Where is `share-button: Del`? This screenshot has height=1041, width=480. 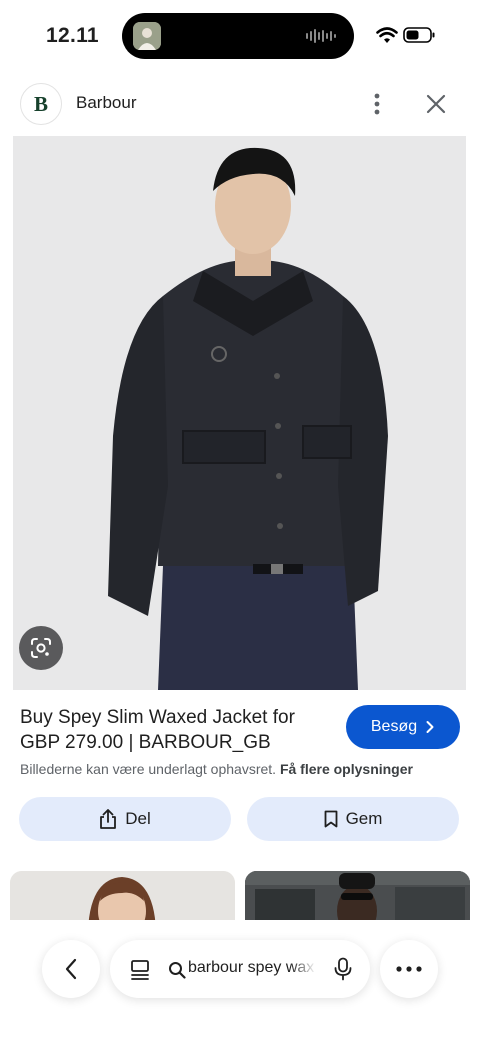
share-button: Del is located at coordinates (125, 819).